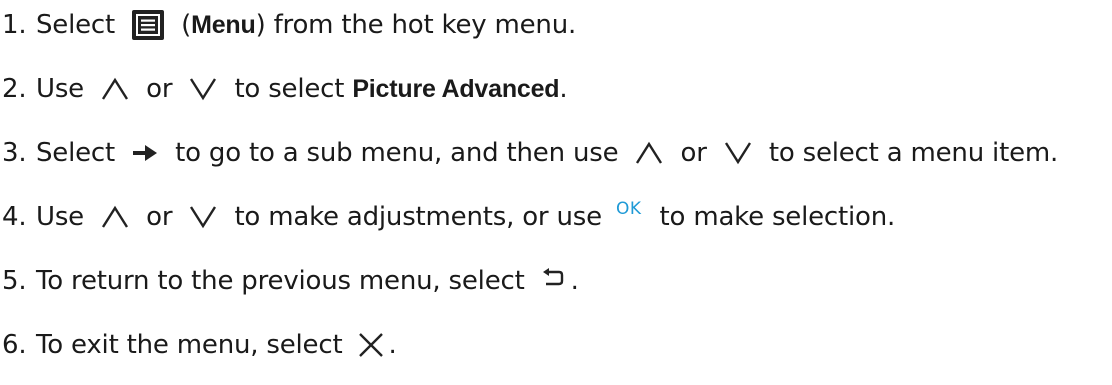  Describe the element at coordinates (909, 153) in the screenshot. I see `step-text: to select a menu item.` at that location.